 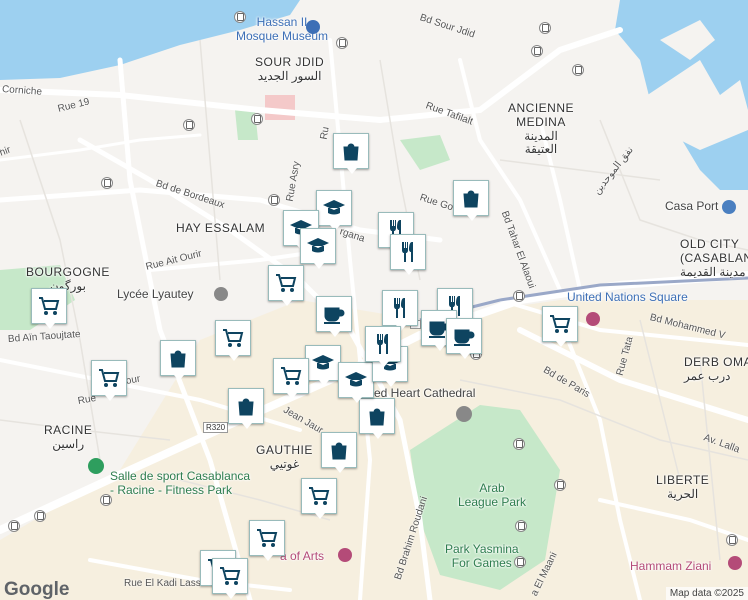 What do you see at coordinates (716, 369) in the screenshot?
I see `area-derb-omar: DERB OMA درب عمر` at bounding box center [716, 369].